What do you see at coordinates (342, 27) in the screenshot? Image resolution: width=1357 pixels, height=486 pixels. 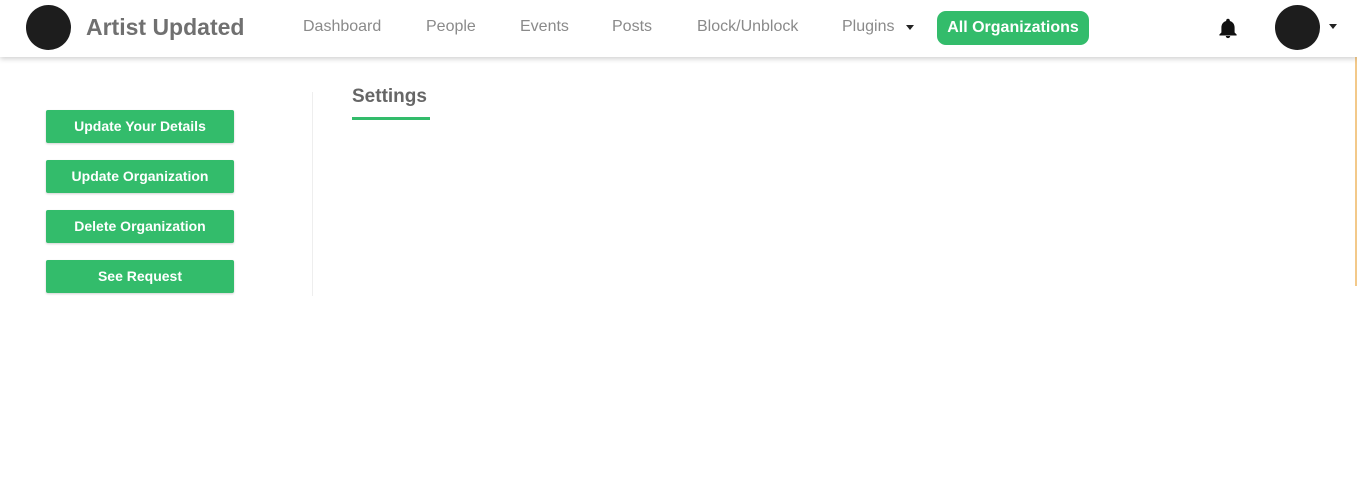 I see `nav-dashboard: Dashboard` at bounding box center [342, 27].